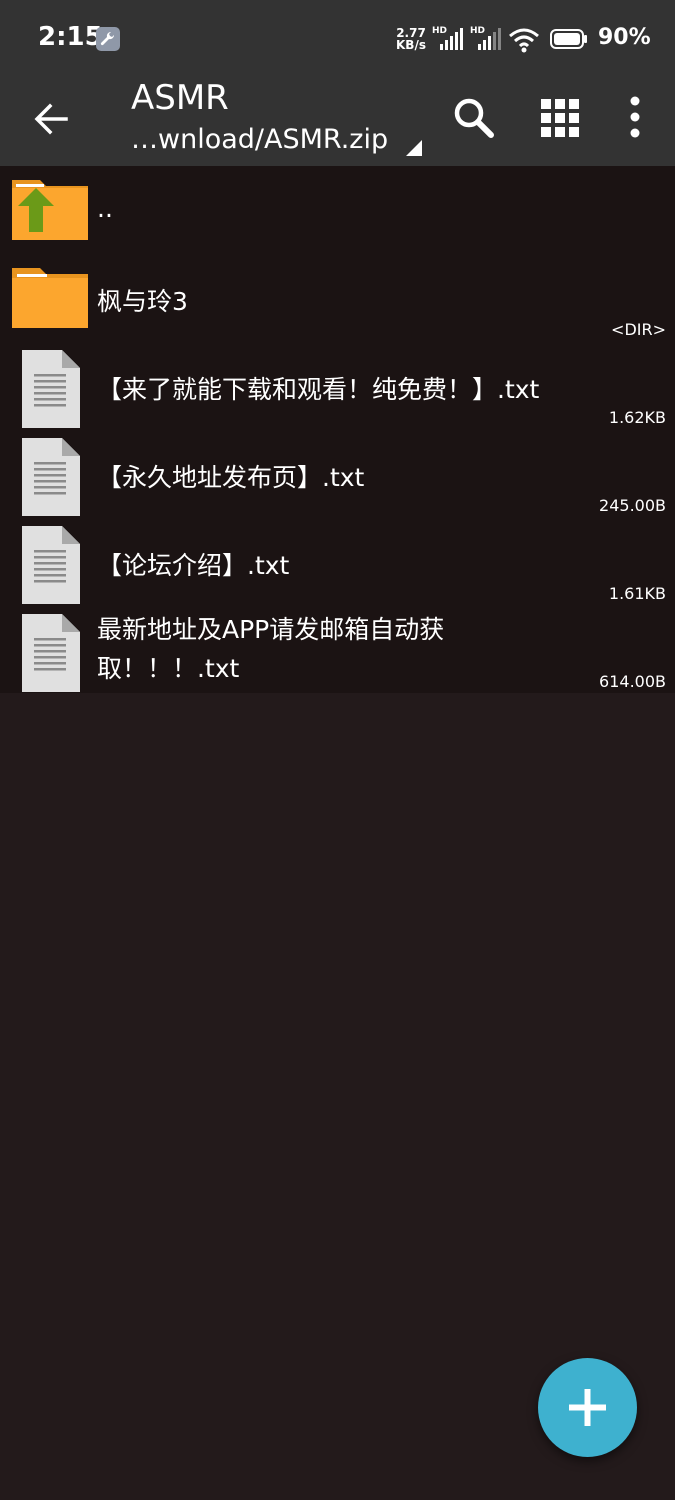 This screenshot has width=675, height=1500. Describe the element at coordinates (180, 98) in the screenshot. I see `toolbar-title: ASMR` at that location.